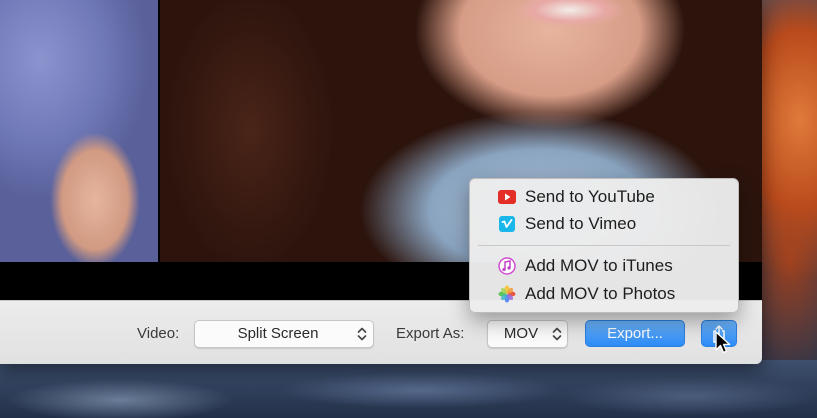  I want to click on menu-item-send-to-youtube: Send to YouTube, so click(604, 197).